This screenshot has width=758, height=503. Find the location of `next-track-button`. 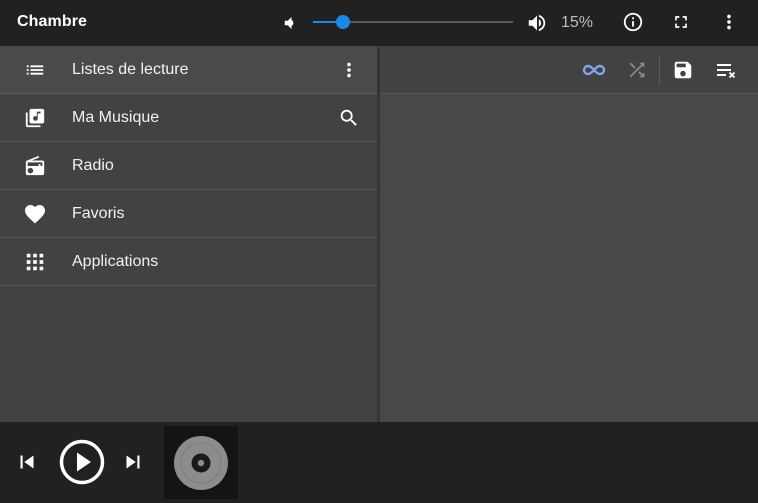

next-track-button is located at coordinates (133, 462).